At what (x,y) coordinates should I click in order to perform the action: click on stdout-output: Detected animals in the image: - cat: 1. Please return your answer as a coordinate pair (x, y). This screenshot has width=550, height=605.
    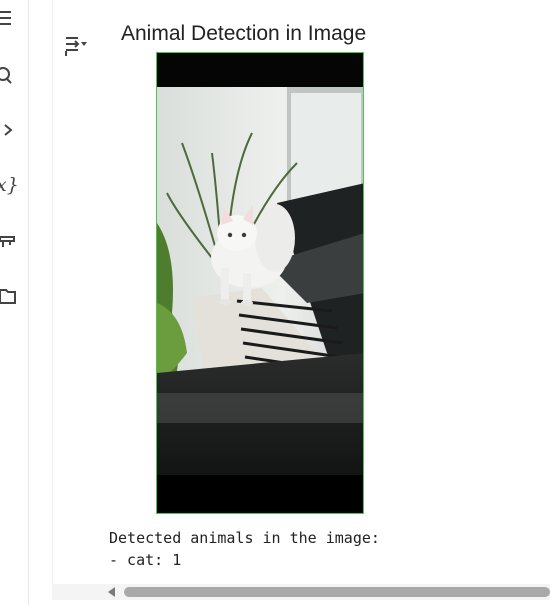
    Looking at the image, I should click on (244, 549).